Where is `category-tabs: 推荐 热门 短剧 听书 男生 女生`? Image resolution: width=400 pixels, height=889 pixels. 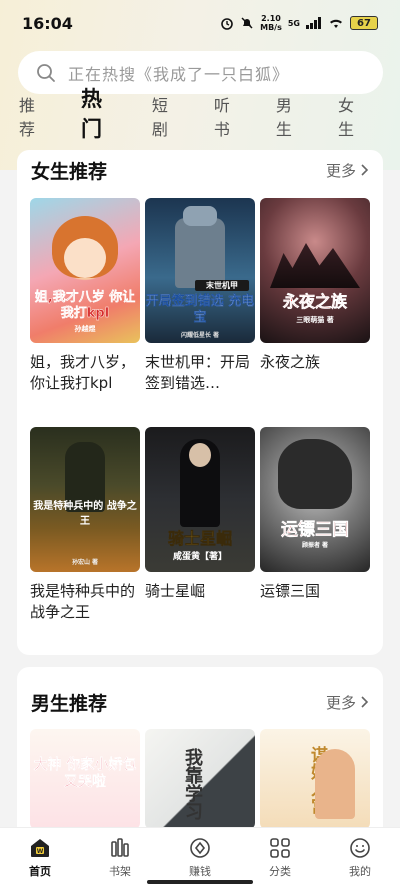
category-tabs: 推荐 热门 短剧 听书 男生 女生 is located at coordinates (200, 117).